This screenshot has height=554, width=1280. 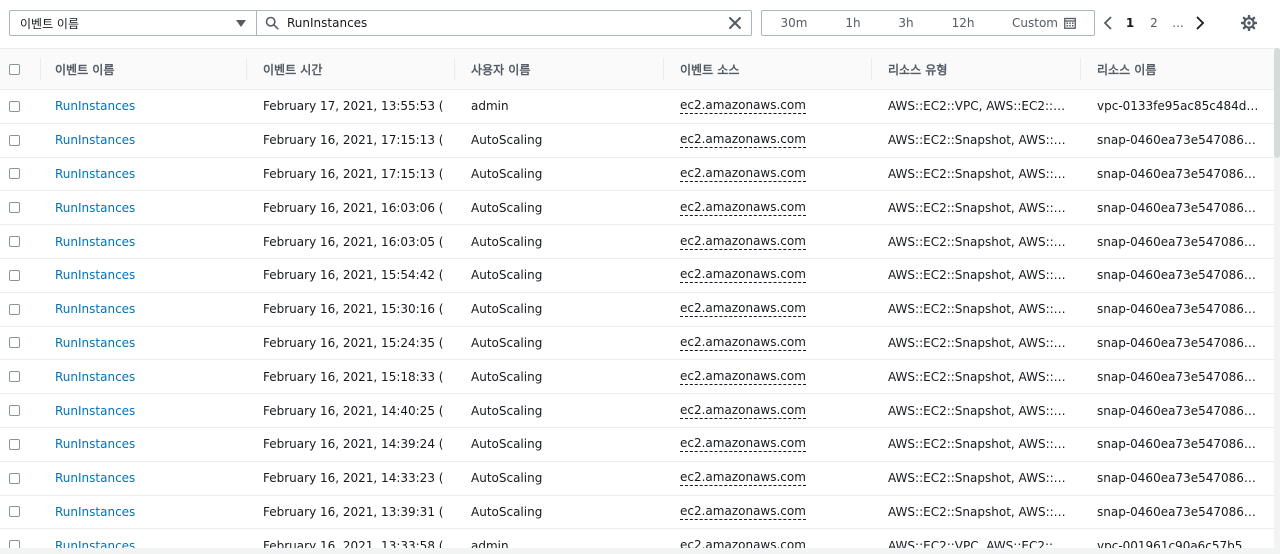 What do you see at coordinates (353, 69) in the screenshot?
I see `column-header-event-time: 이벤트 시간` at bounding box center [353, 69].